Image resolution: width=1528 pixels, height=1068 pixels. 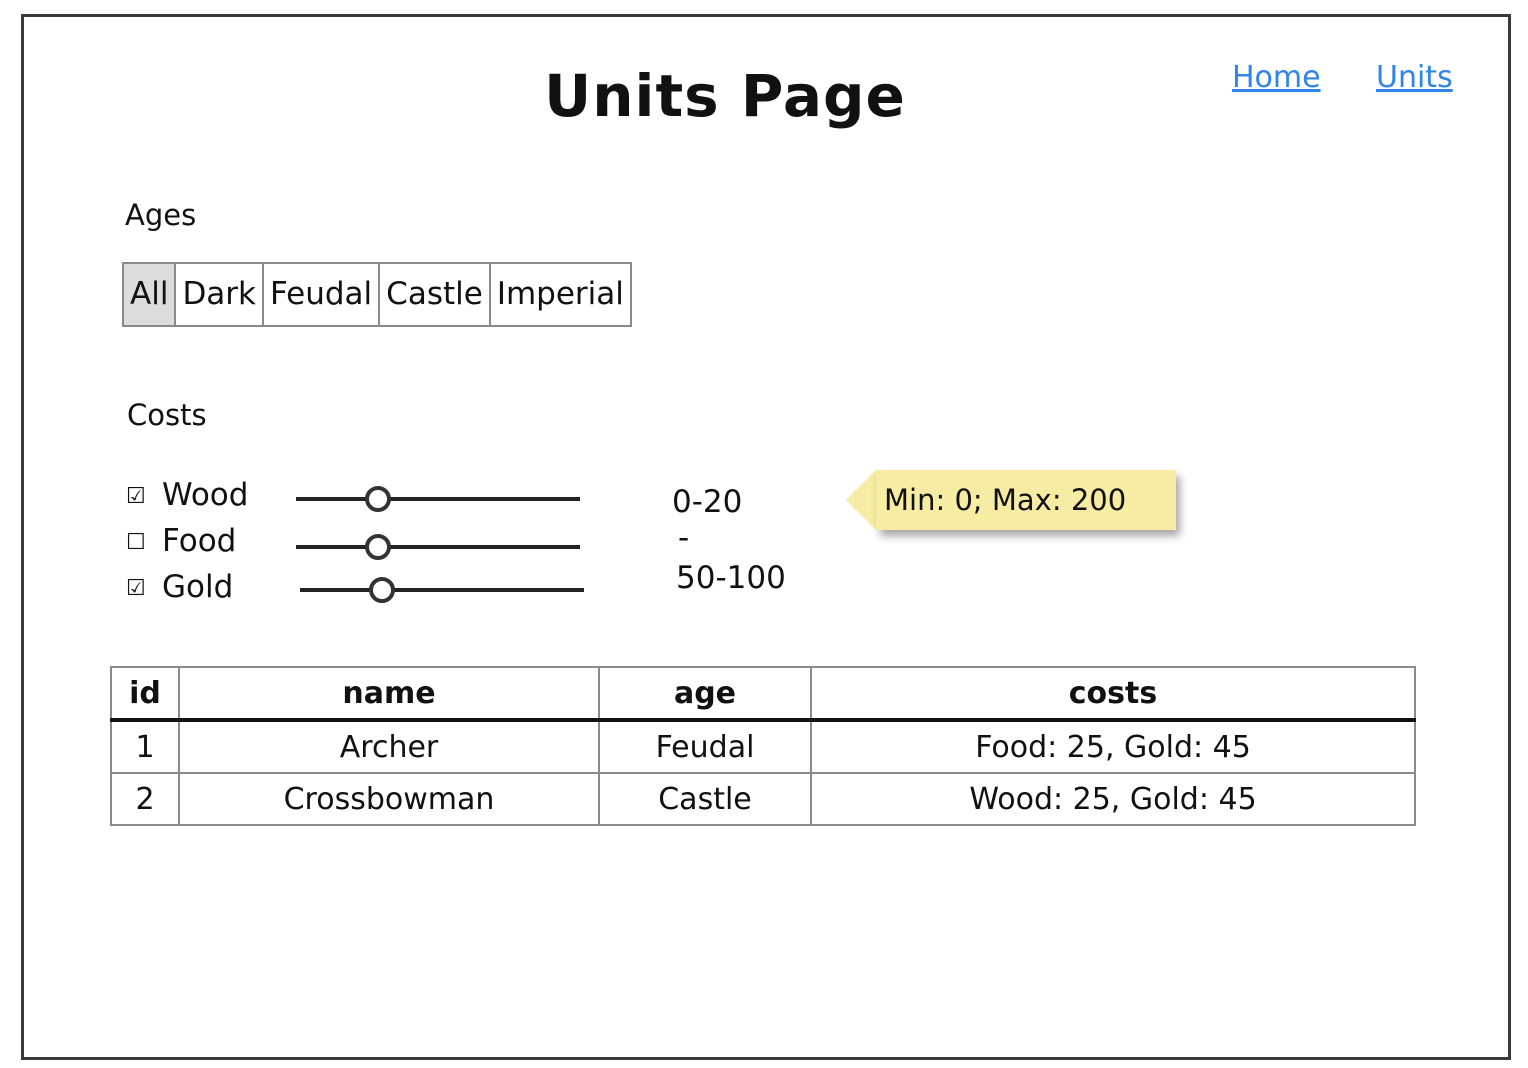 What do you see at coordinates (205, 495) in the screenshot?
I see `wood-label: Wood` at bounding box center [205, 495].